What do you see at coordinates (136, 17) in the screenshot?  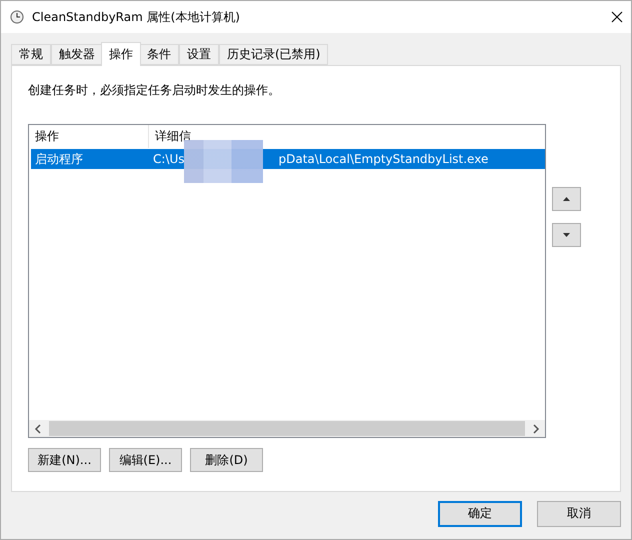 I see `window-title: CleanStandbyRam 属性(本地计算机)` at bounding box center [136, 17].